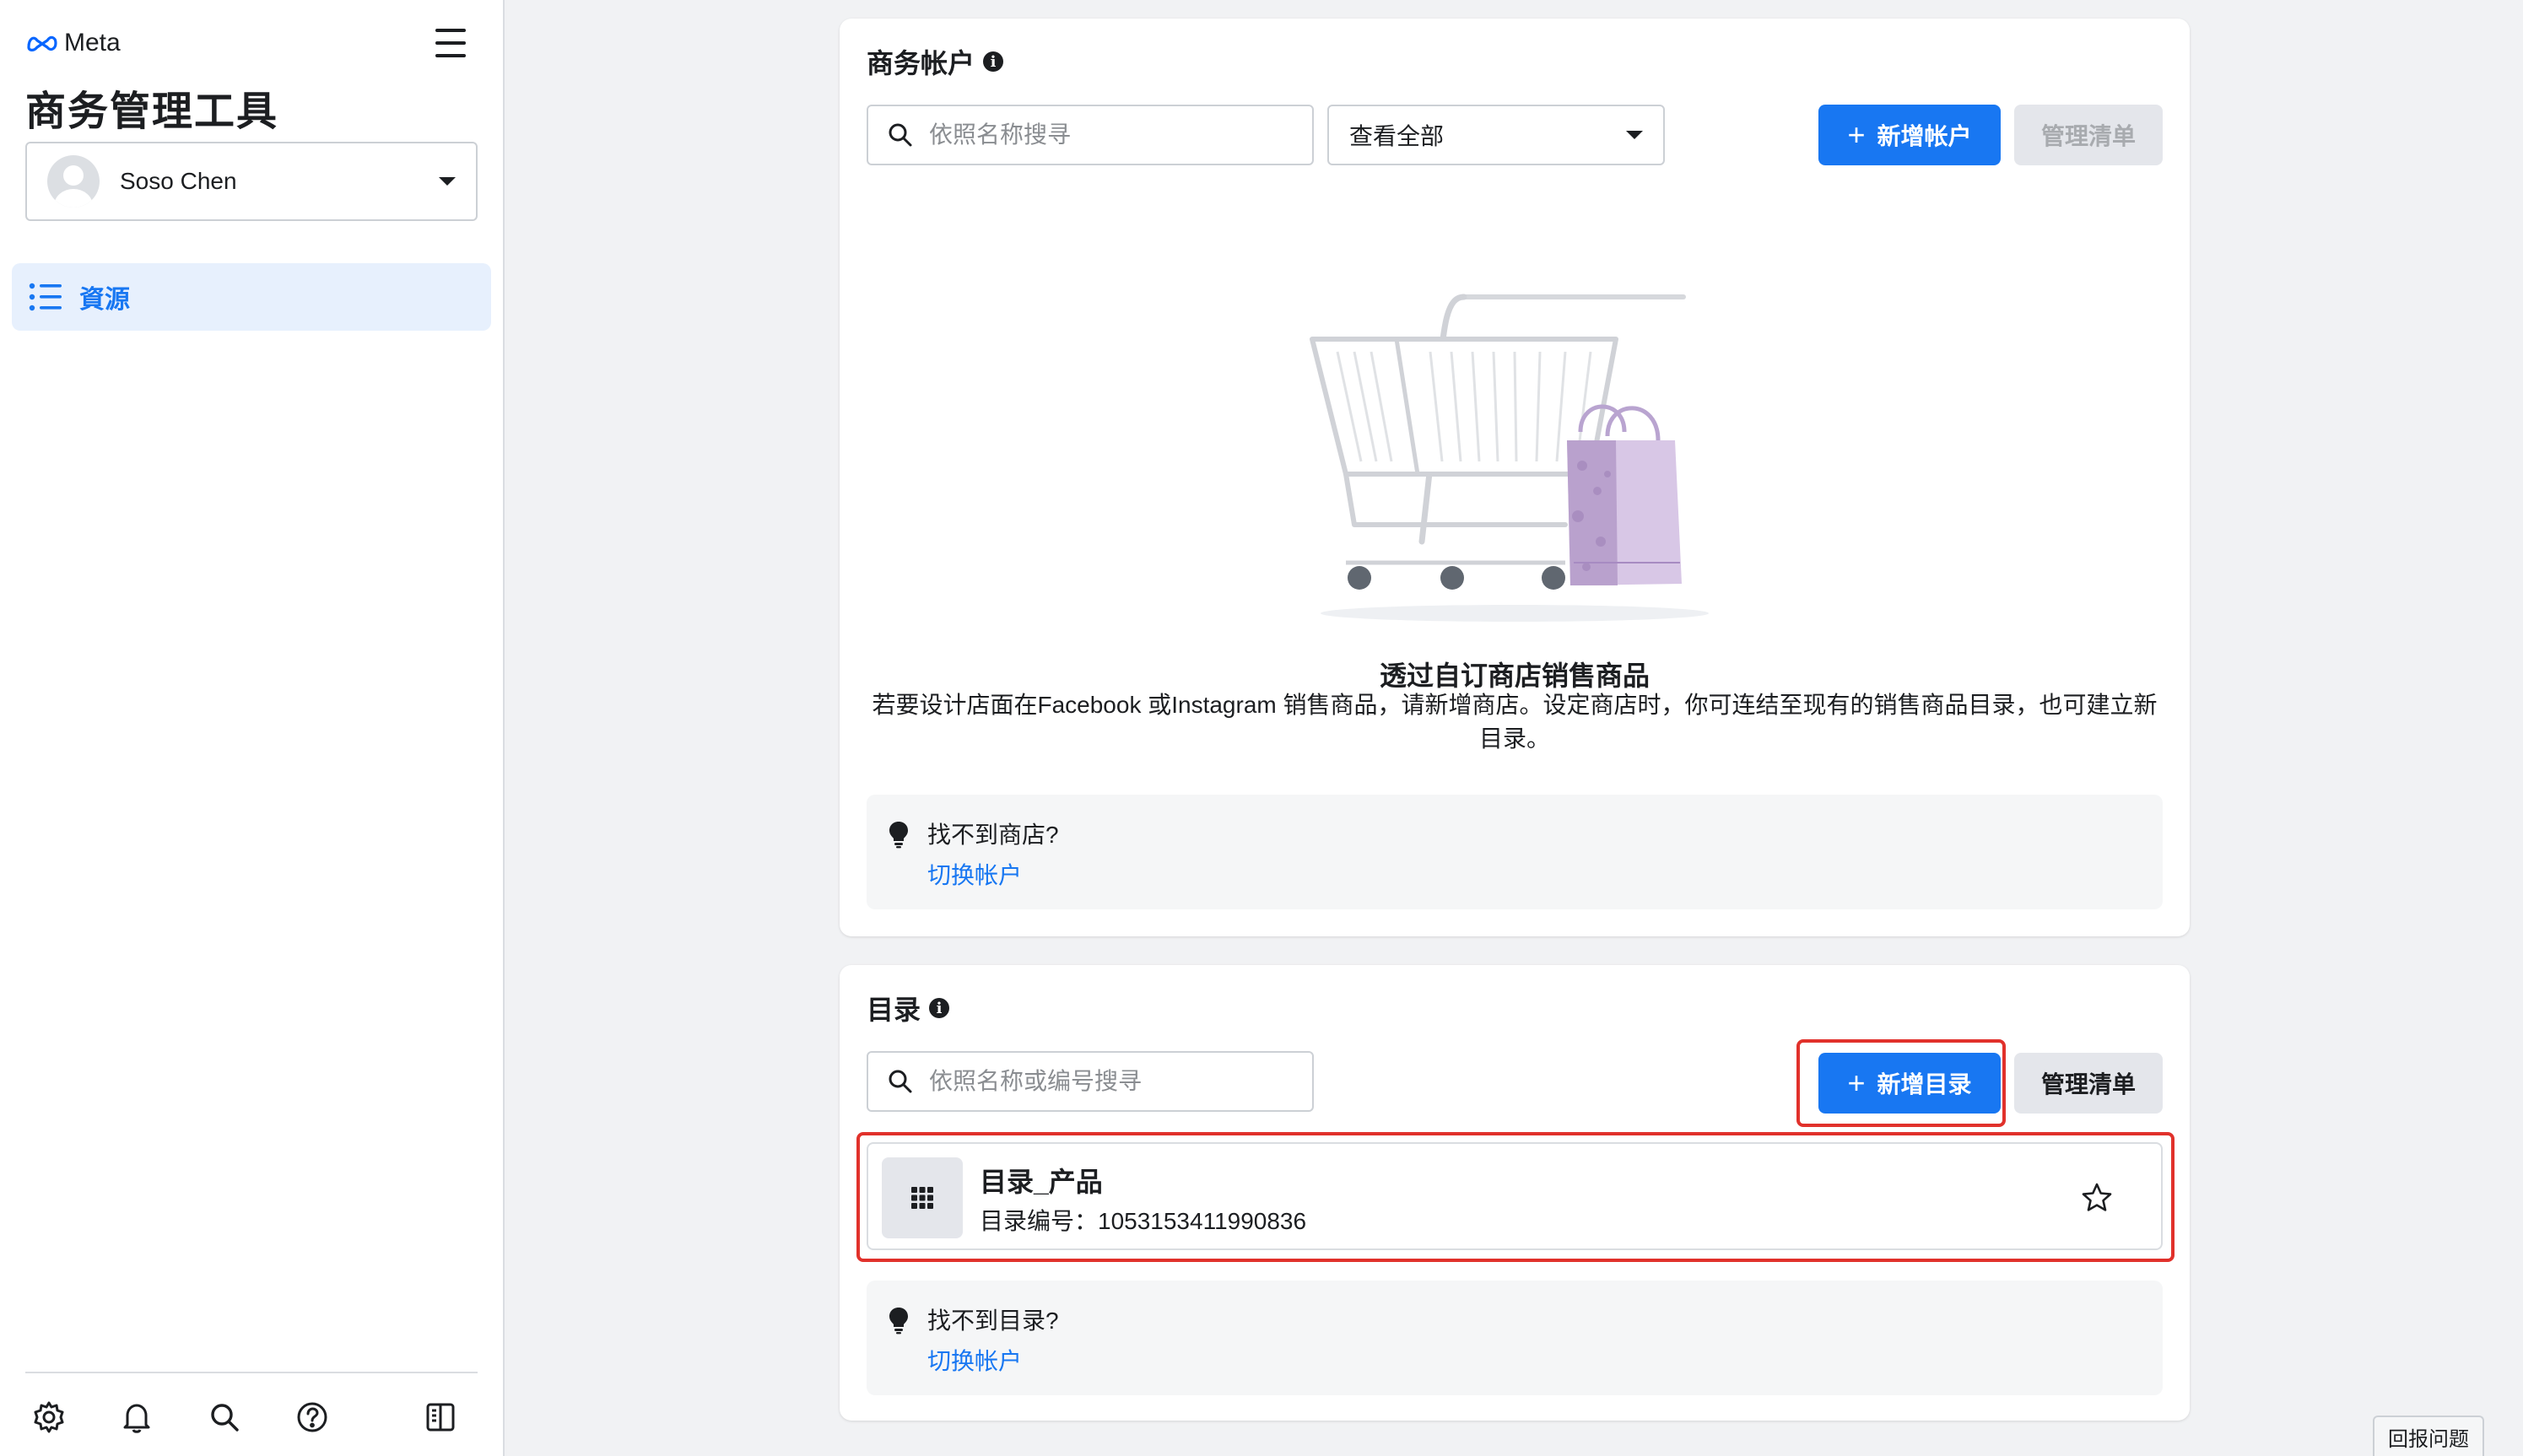 The image size is (2523, 1456). Describe the element at coordinates (2428, 1436) in the screenshot. I see `report-problem-button: 回报问题` at that location.